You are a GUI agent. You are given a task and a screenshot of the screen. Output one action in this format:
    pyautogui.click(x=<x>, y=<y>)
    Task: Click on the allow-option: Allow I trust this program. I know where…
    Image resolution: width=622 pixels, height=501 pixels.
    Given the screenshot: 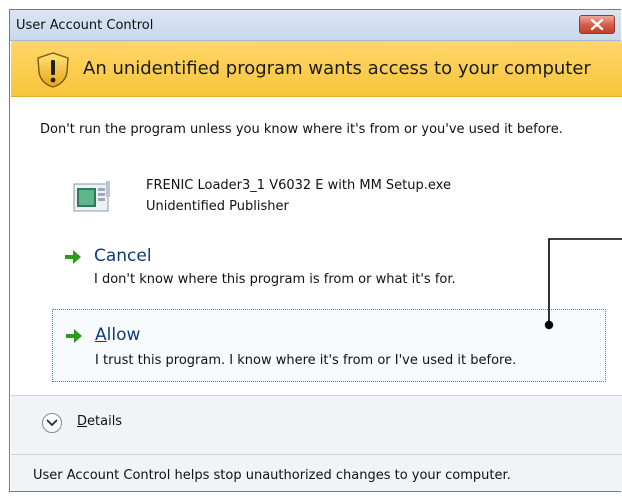 What is the action you would take?
    pyautogui.click(x=329, y=345)
    